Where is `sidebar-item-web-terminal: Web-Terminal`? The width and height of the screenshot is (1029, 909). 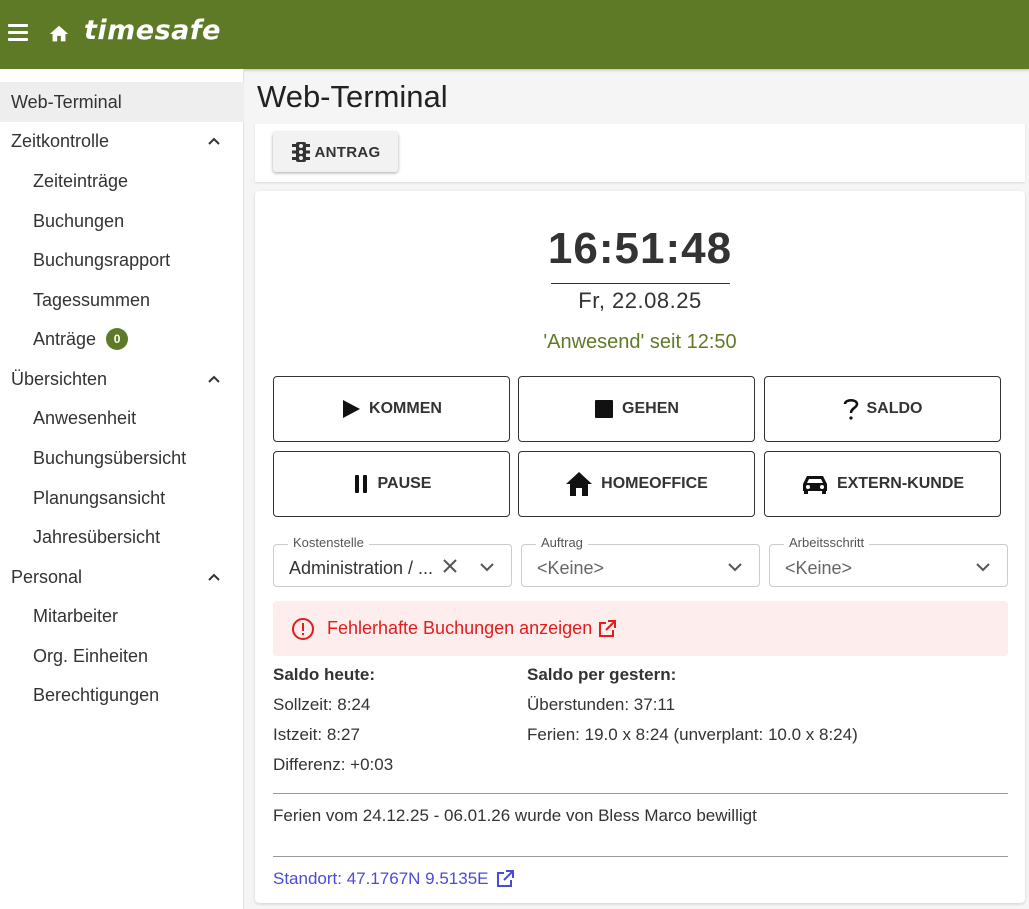
sidebar-item-web-terminal: Web-Terminal is located at coordinates (122, 102).